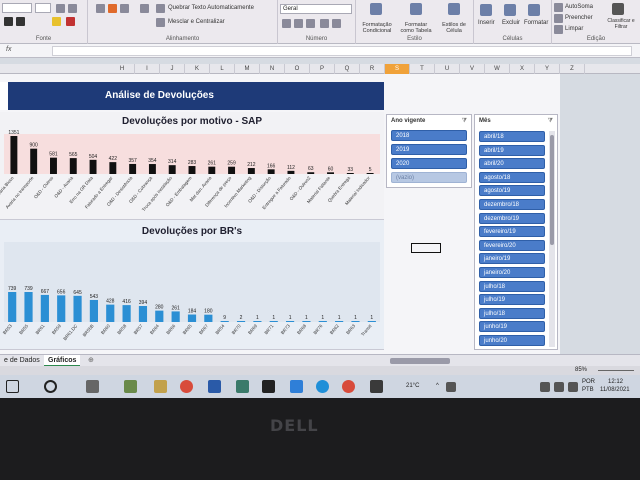 The image size is (640, 480). What do you see at coordinates (512, 191) in the screenshot?
I see `slicer-month-item: agosto/19` at bounding box center [512, 191].